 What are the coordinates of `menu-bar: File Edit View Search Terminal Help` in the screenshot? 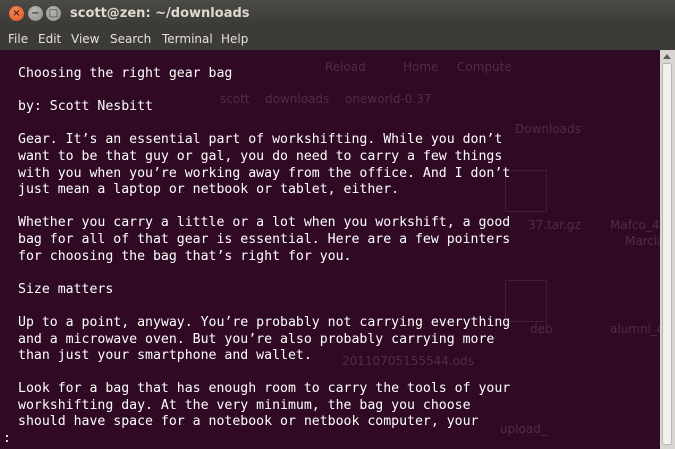 It's located at (337, 39).